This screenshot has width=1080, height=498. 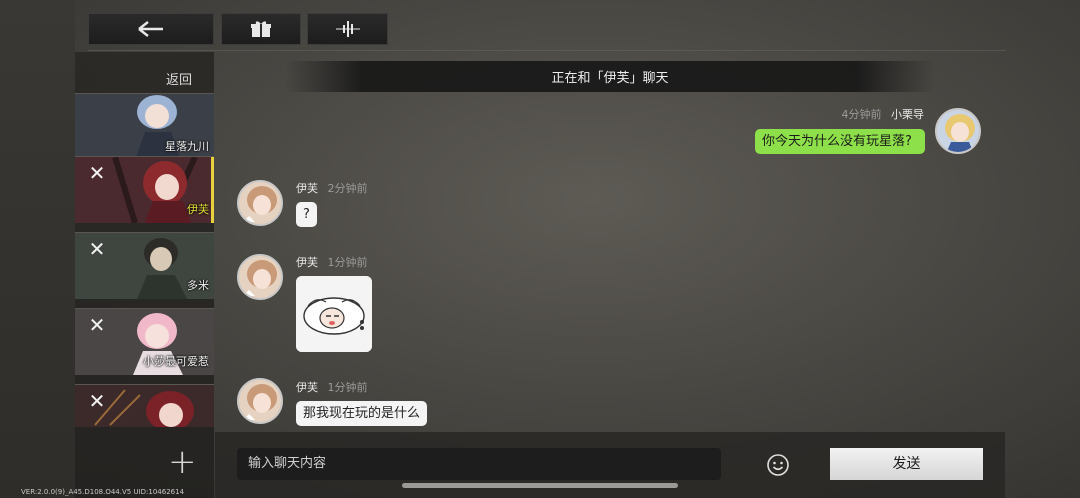 What do you see at coordinates (362, 413) in the screenshot?
I see `message-bubble: 那我现在玩的是什么` at bounding box center [362, 413].